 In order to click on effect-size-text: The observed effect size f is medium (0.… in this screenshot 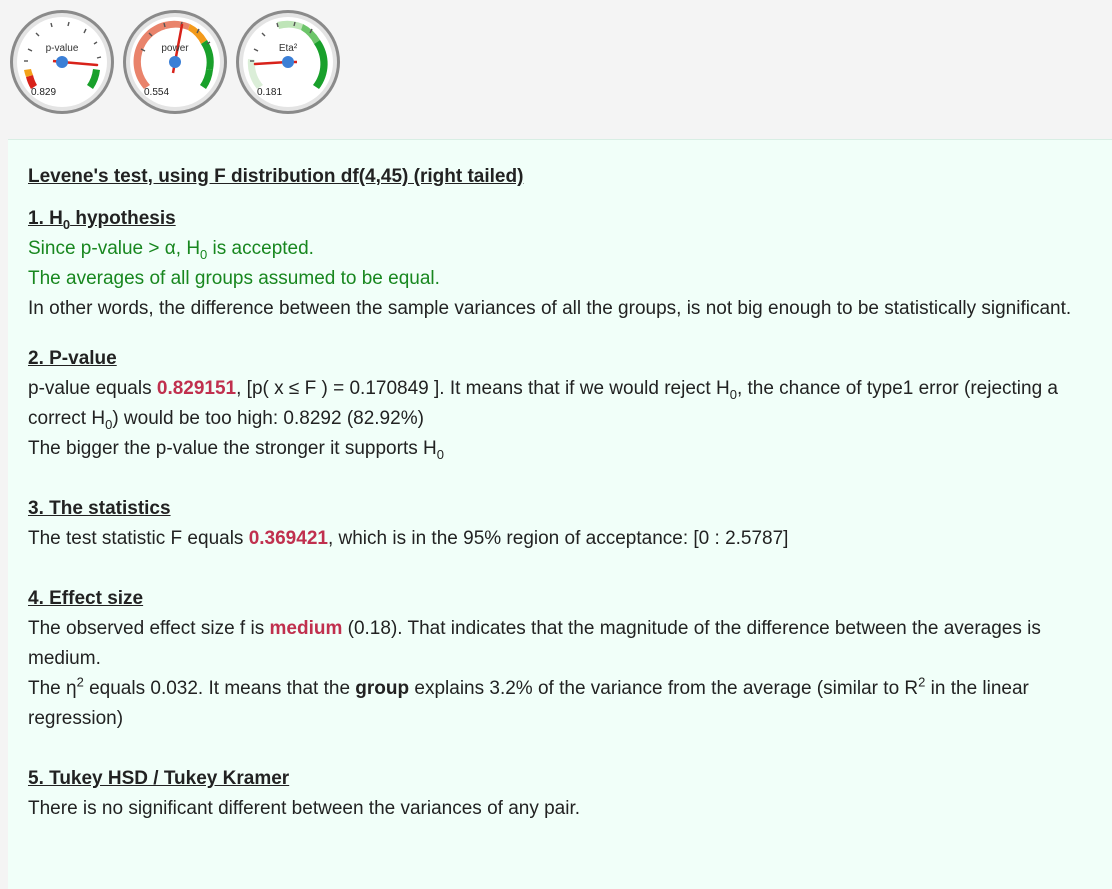, I will do `click(534, 643)`.